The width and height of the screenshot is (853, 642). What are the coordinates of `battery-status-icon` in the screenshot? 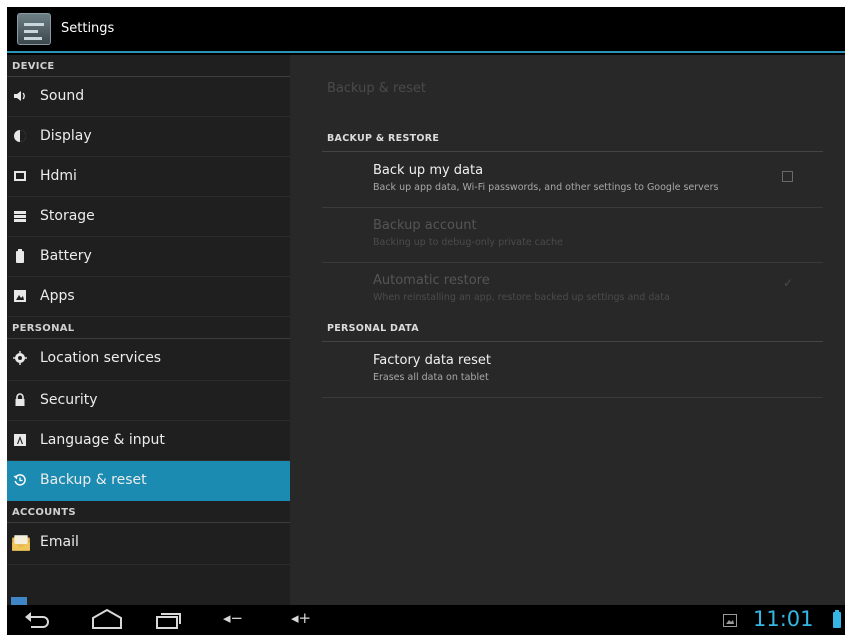 It's located at (837, 619).